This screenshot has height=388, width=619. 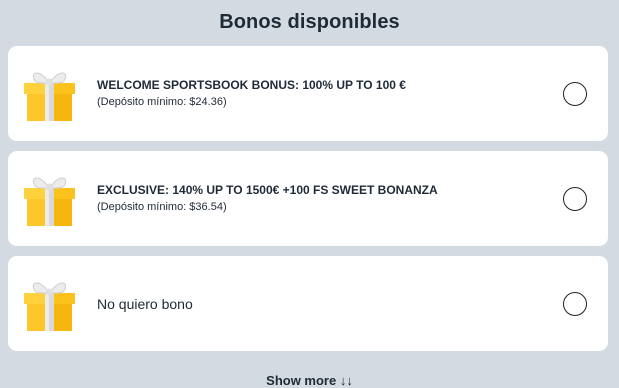 I want to click on bonus-min-deposit: (Depósito mínimo: $24.36), so click(x=162, y=102).